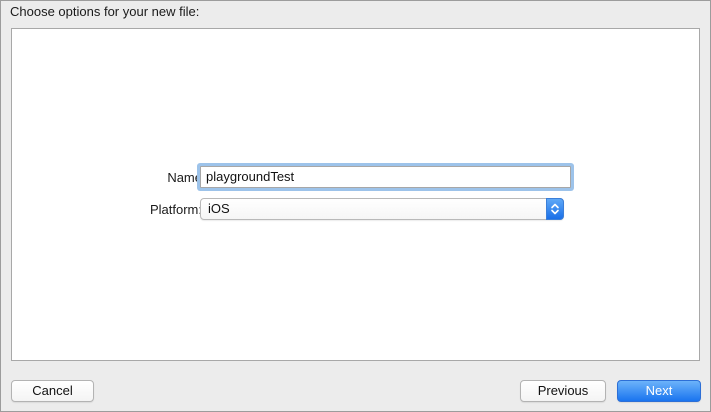 This screenshot has width=711, height=412. What do you see at coordinates (175, 209) in the screenshot?
I see `platform-label: Platform:` at bounding box center [175, 209].